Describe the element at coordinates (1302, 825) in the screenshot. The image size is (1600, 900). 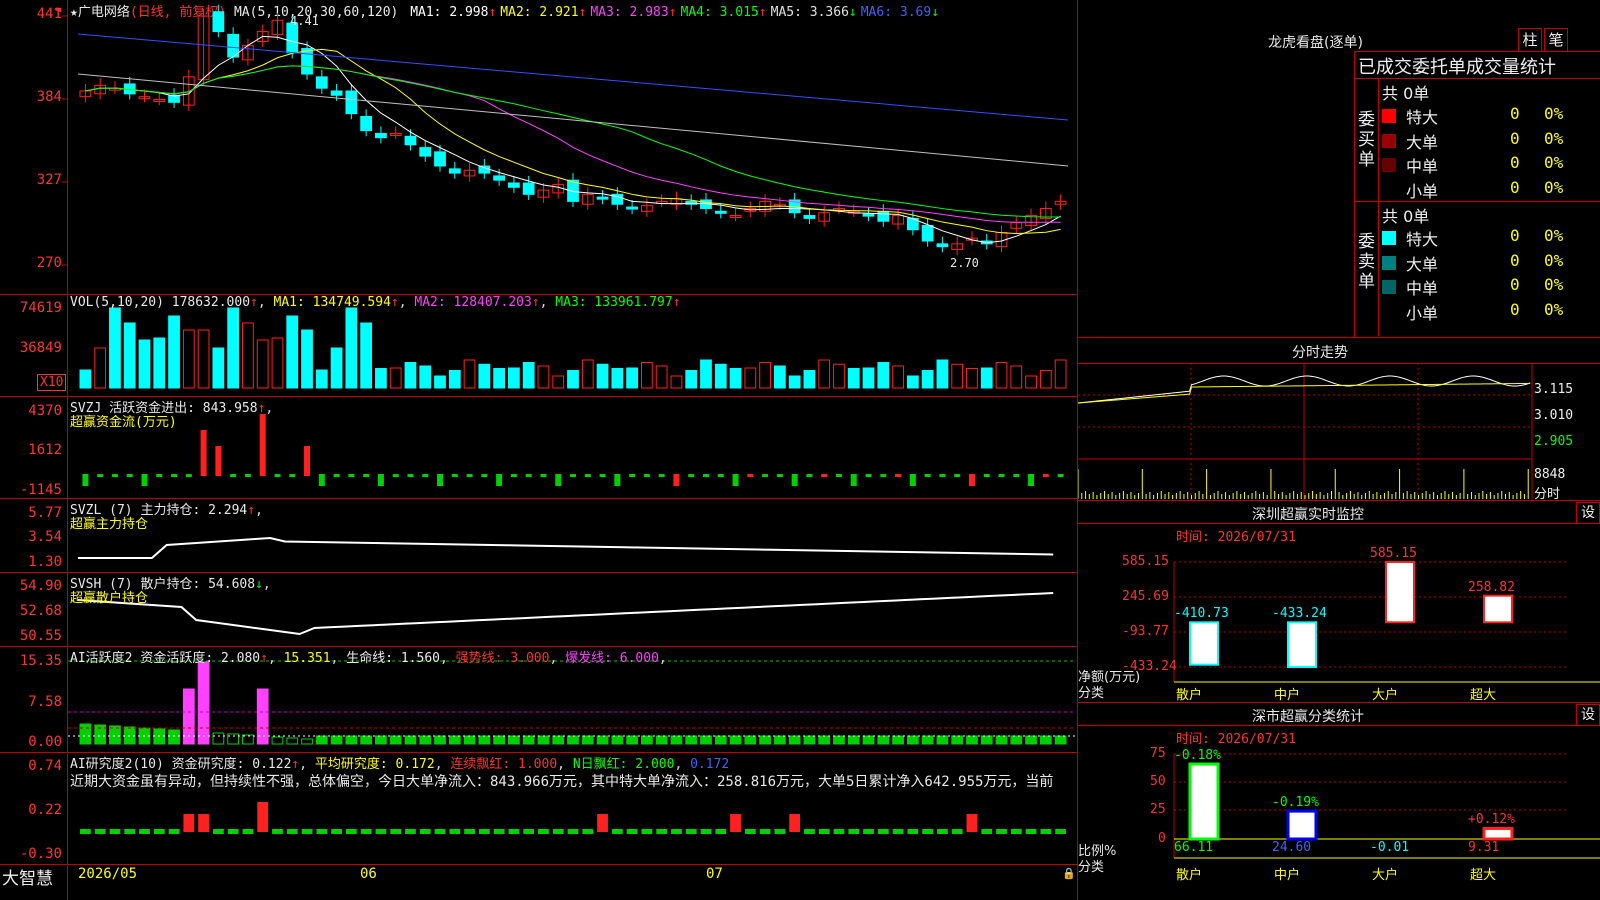
I see `classify-bar` at that location.